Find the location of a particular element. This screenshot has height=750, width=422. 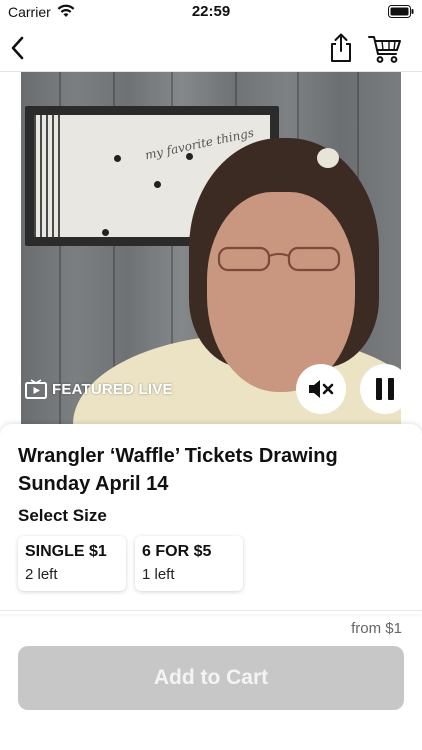

featured-live-badge: FEATURED LIVE is located at coordinates (99, 389).